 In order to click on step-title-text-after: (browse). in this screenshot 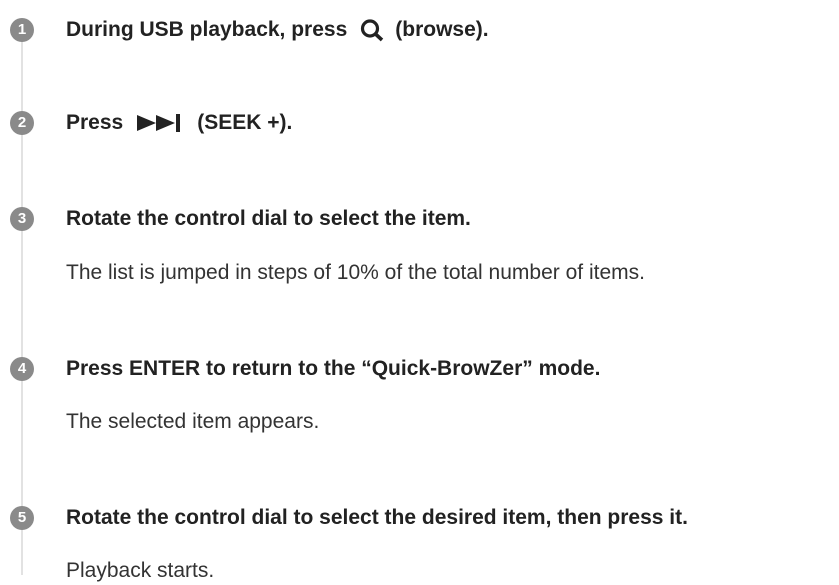, I will do `click(442, 29)`.